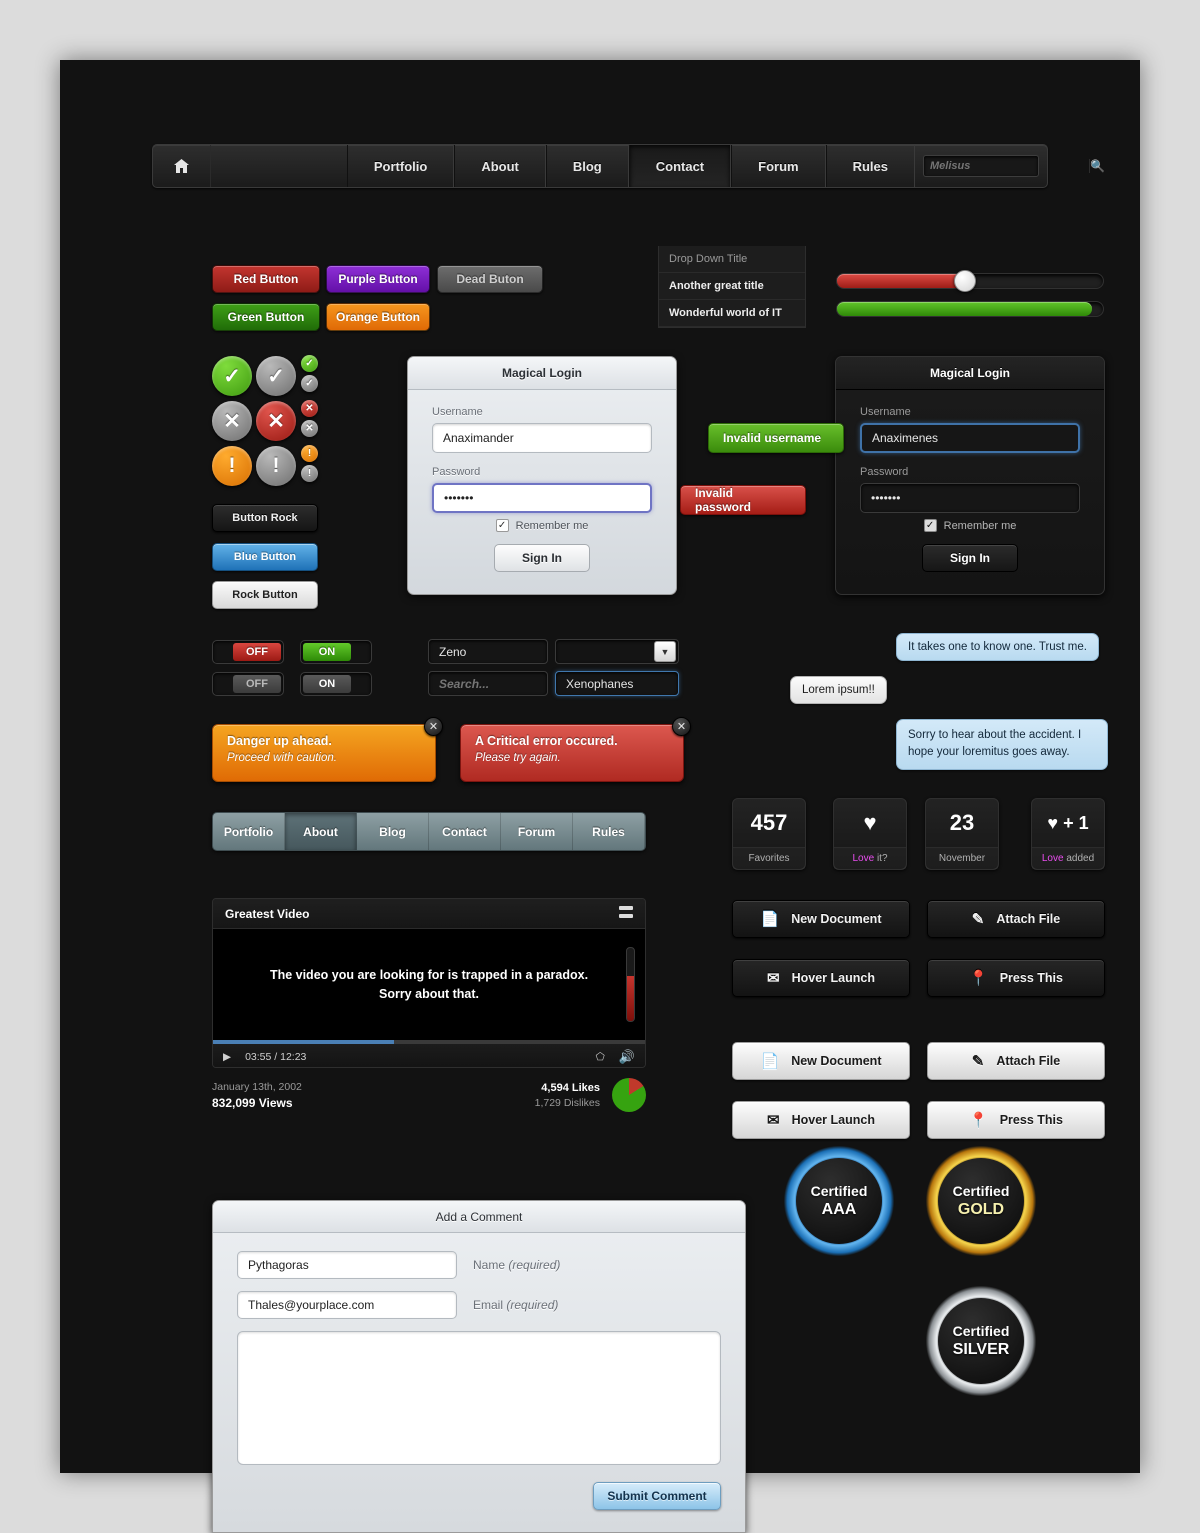 This screenshot has height=1533, width=1200. I want to click on nav-item-contact: Contact, so click(680, 166).